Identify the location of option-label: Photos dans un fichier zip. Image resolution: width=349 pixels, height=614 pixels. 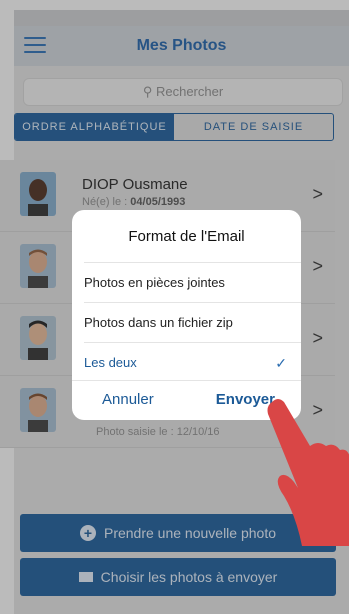
(158, 322).